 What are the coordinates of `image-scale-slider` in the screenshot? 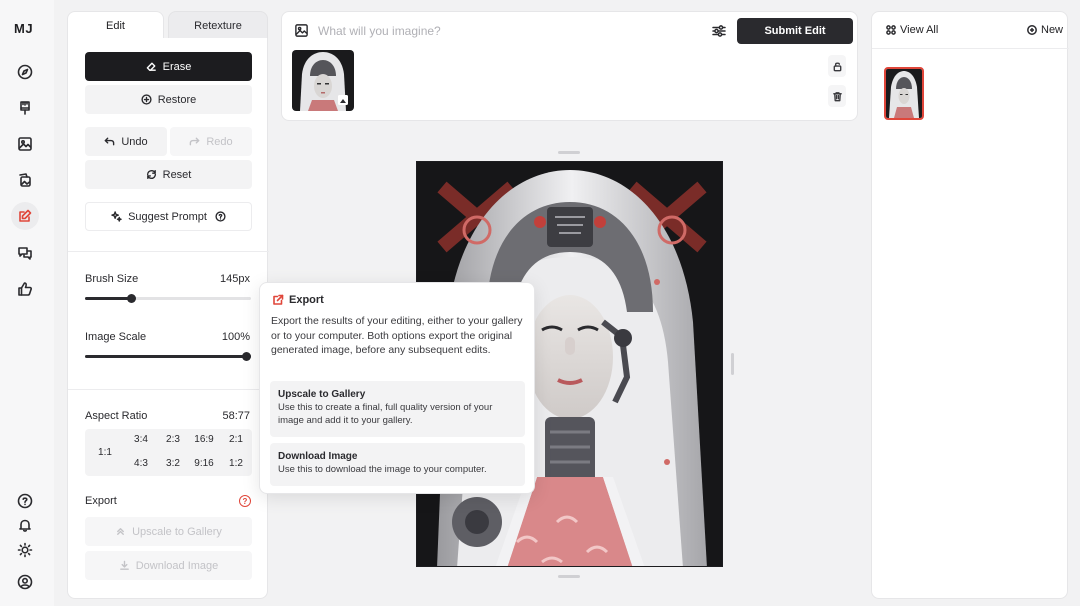 It's located at (168, 356).